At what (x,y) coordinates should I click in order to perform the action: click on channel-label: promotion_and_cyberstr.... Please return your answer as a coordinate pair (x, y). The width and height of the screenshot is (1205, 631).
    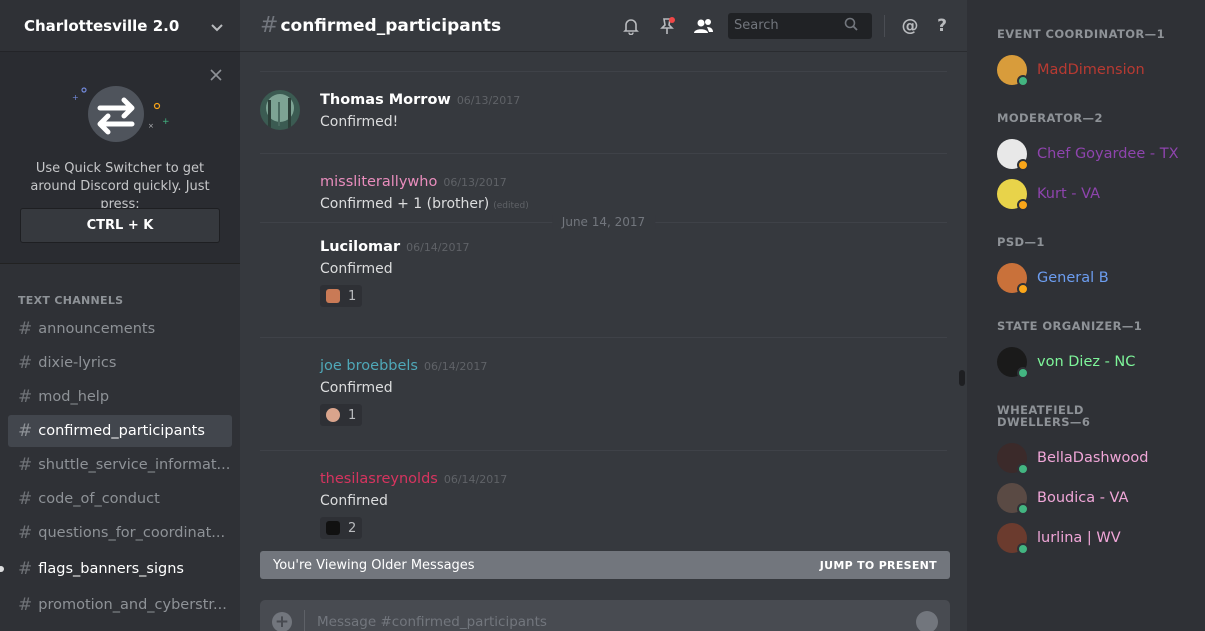
    Looking at the image, I should click on (132, 605).